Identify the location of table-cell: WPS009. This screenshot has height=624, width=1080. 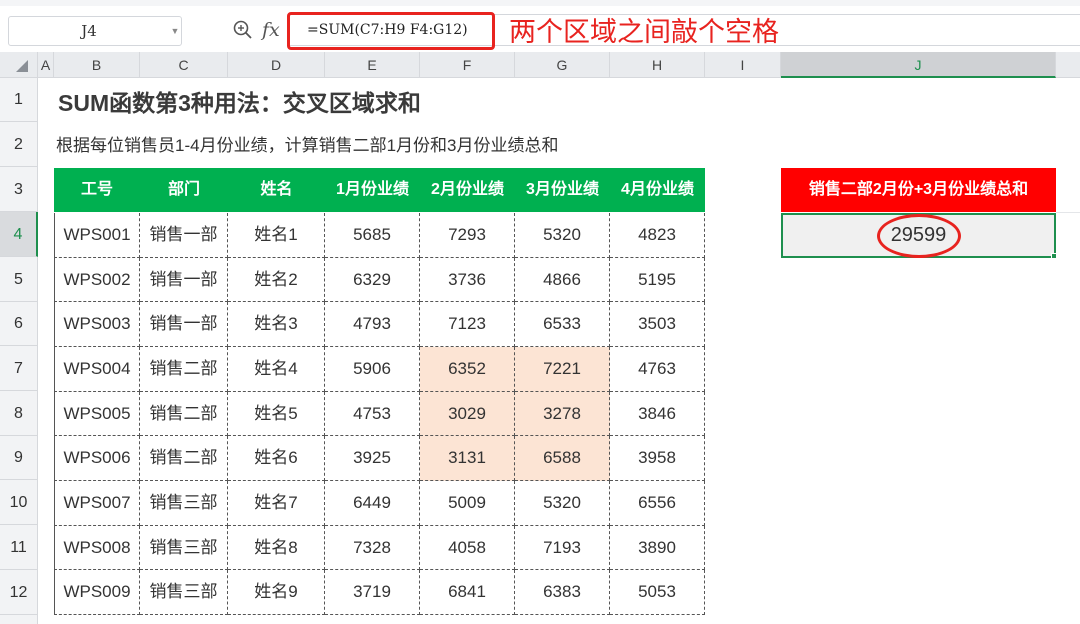
(97, 592).